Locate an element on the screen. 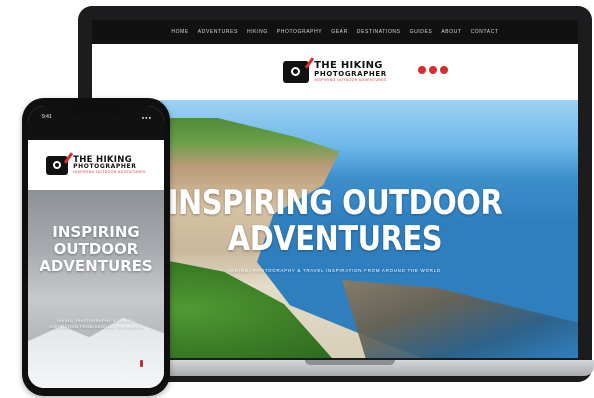 The width and height of the screenshot is (594, 398). hero-rocks-image is located at coordinates (460, 319).